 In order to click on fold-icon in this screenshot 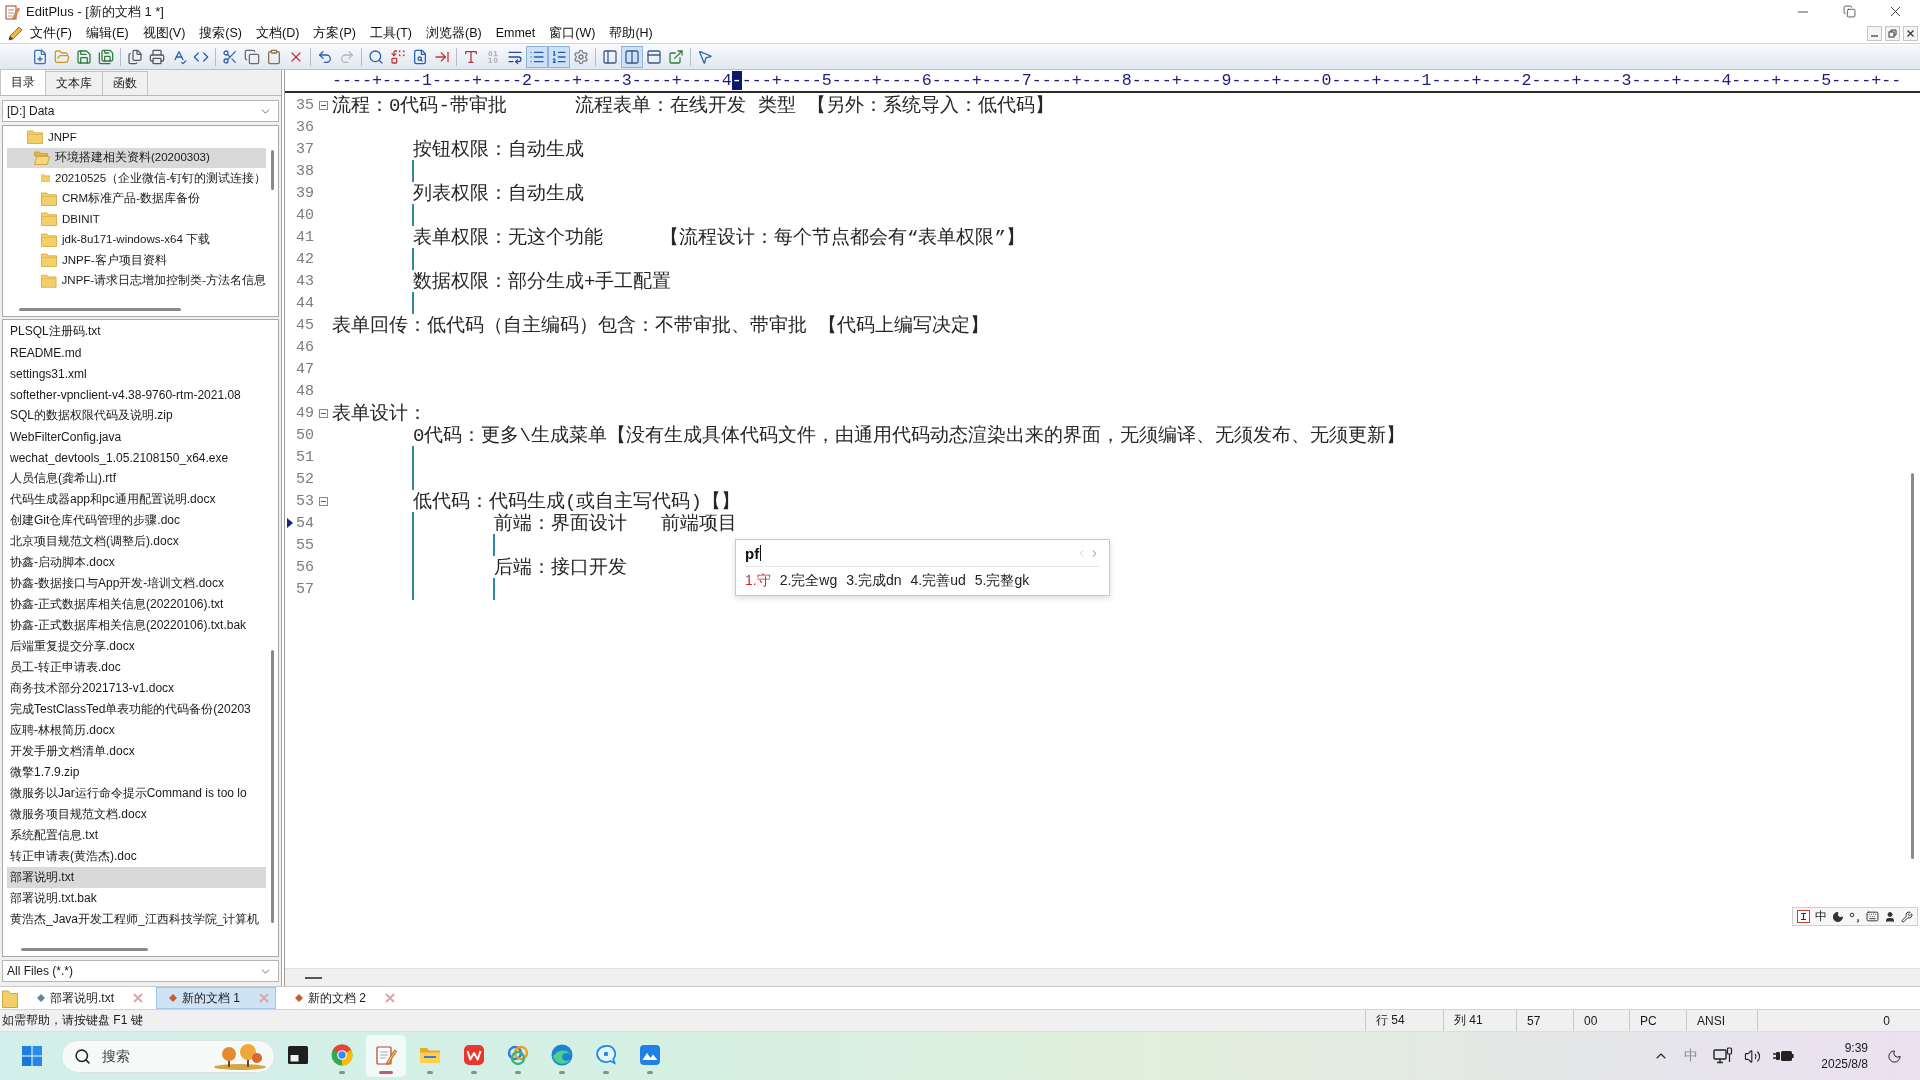, I will do `click(323, 501)`.